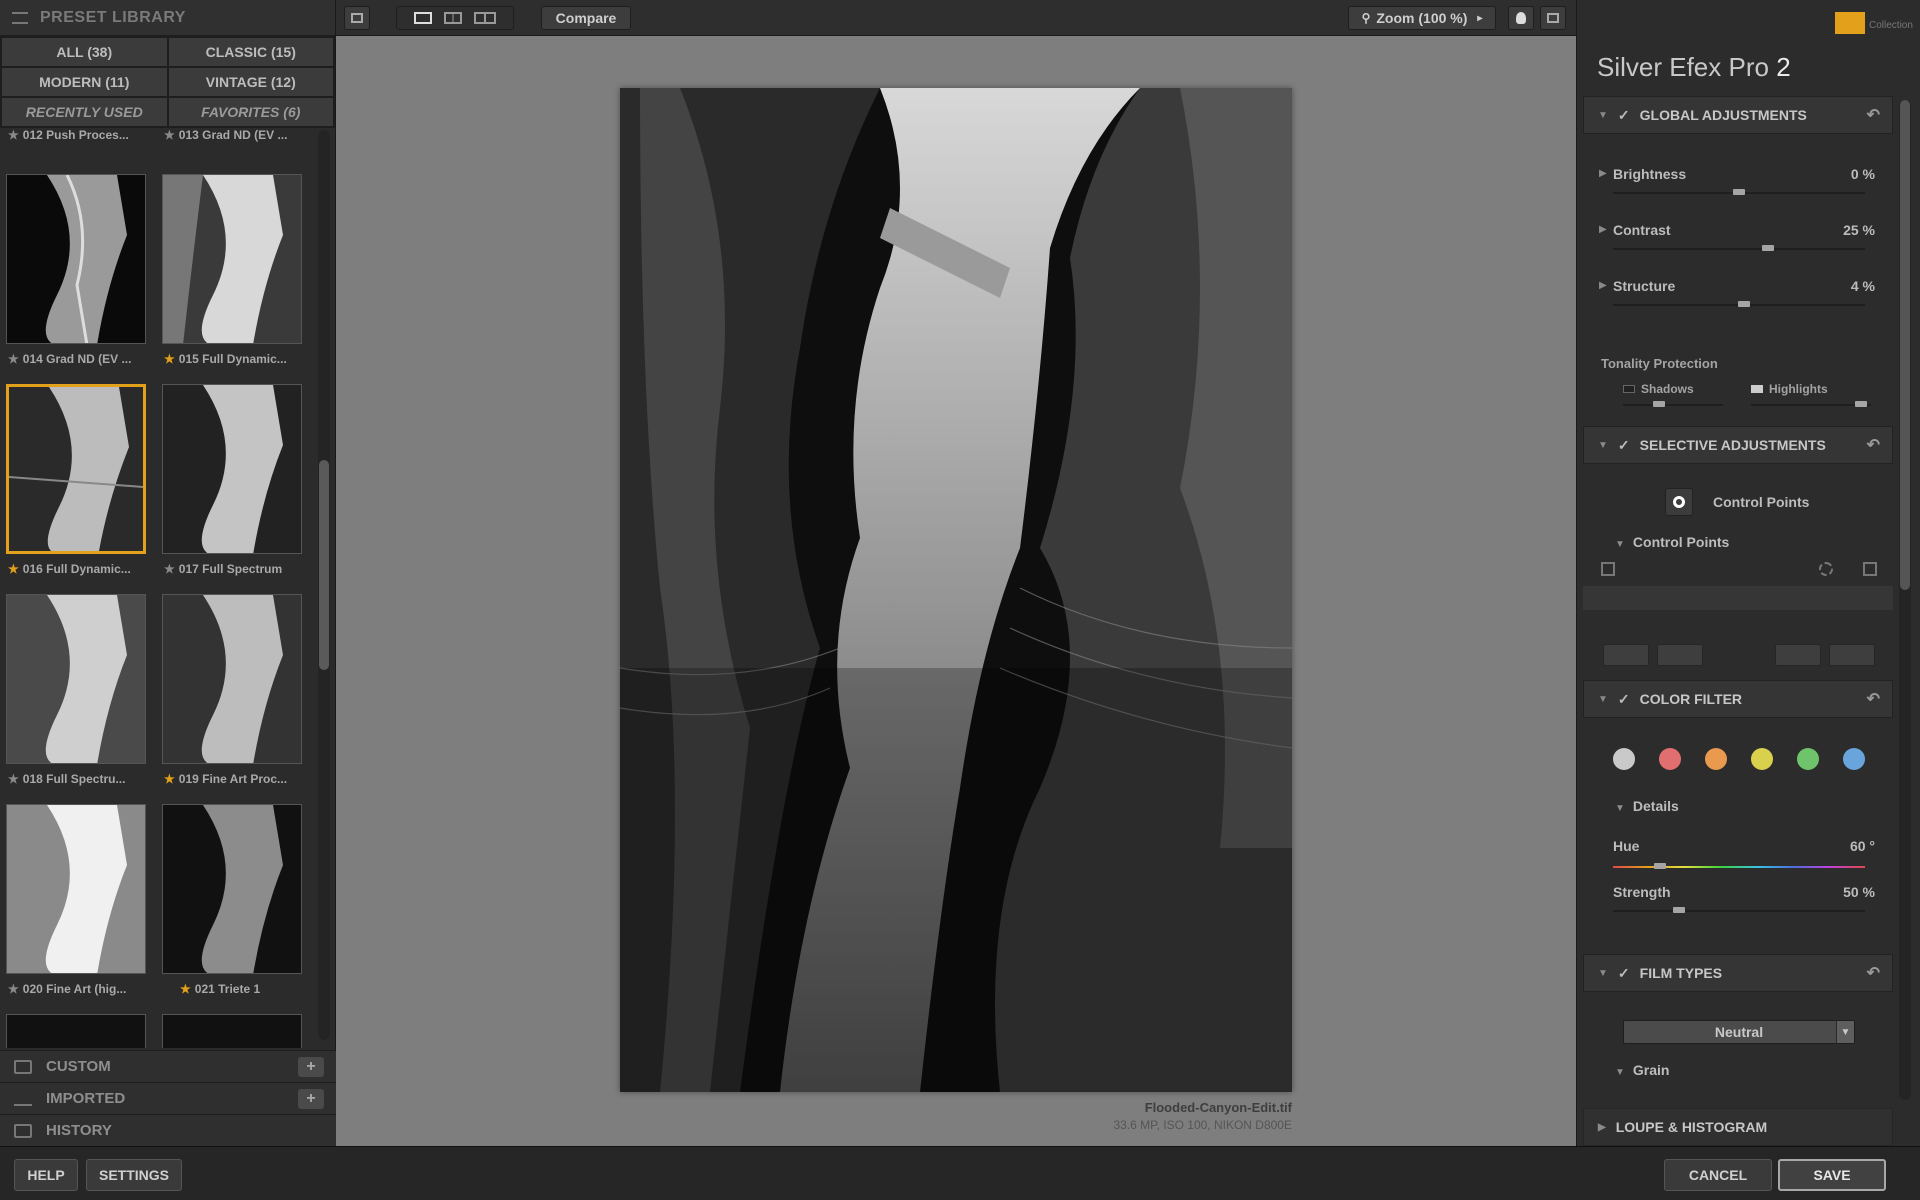 Image resolution: width=1920 pixels, height=1200 pixels. Describe the element at coordinates (485, 18) in the screenshot. I see `side-by-side-icon` at that location.